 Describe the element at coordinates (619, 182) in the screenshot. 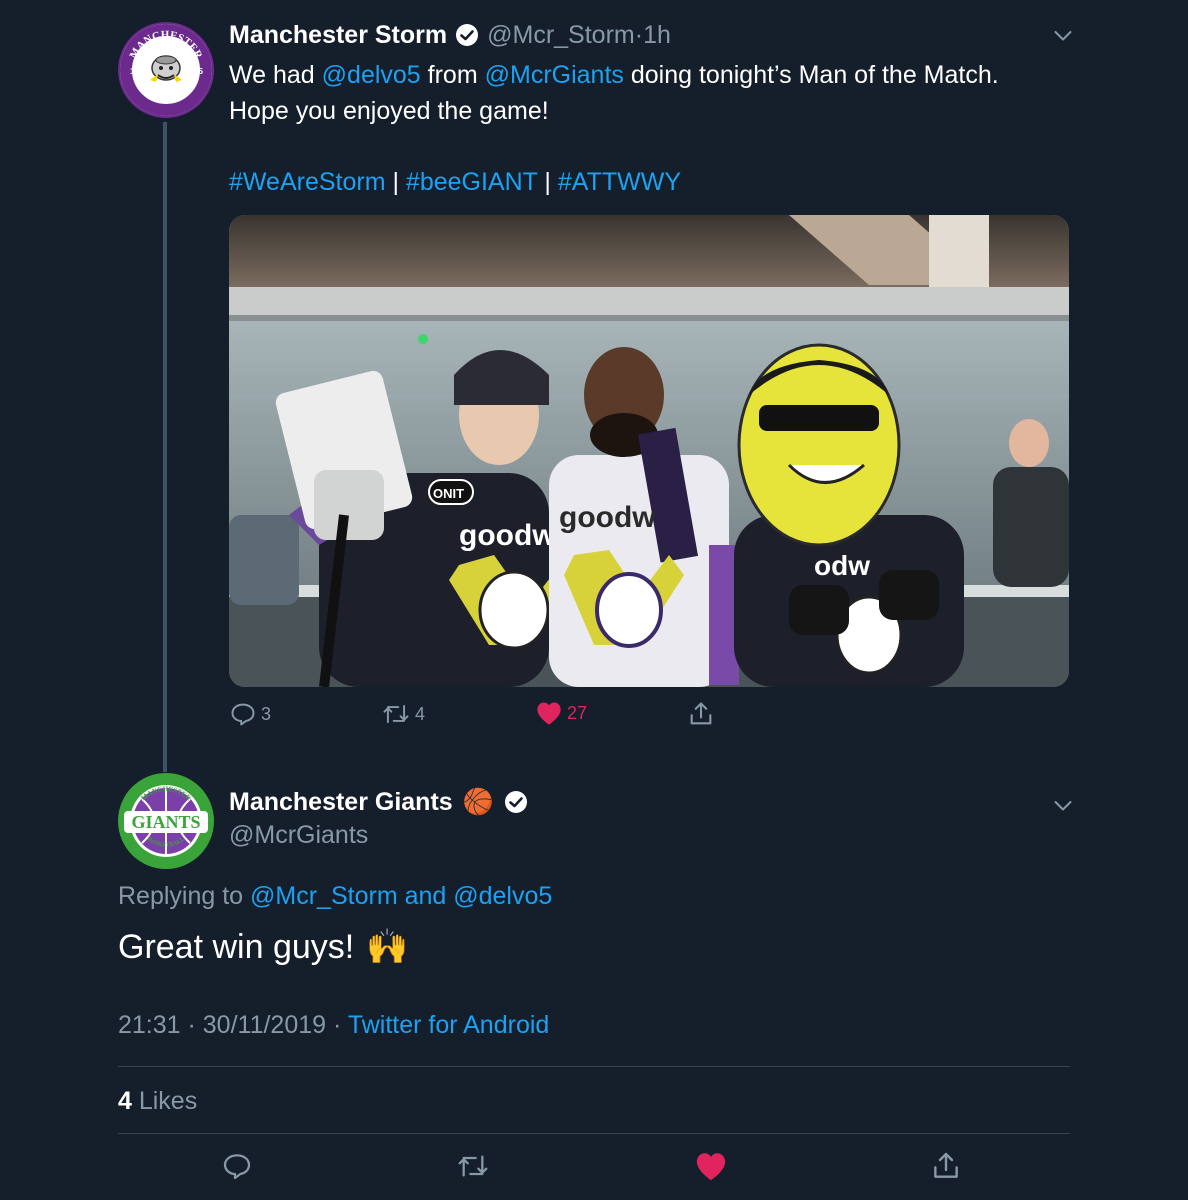

I see `hashtag-attwwy: #ATTWWY` at that location.